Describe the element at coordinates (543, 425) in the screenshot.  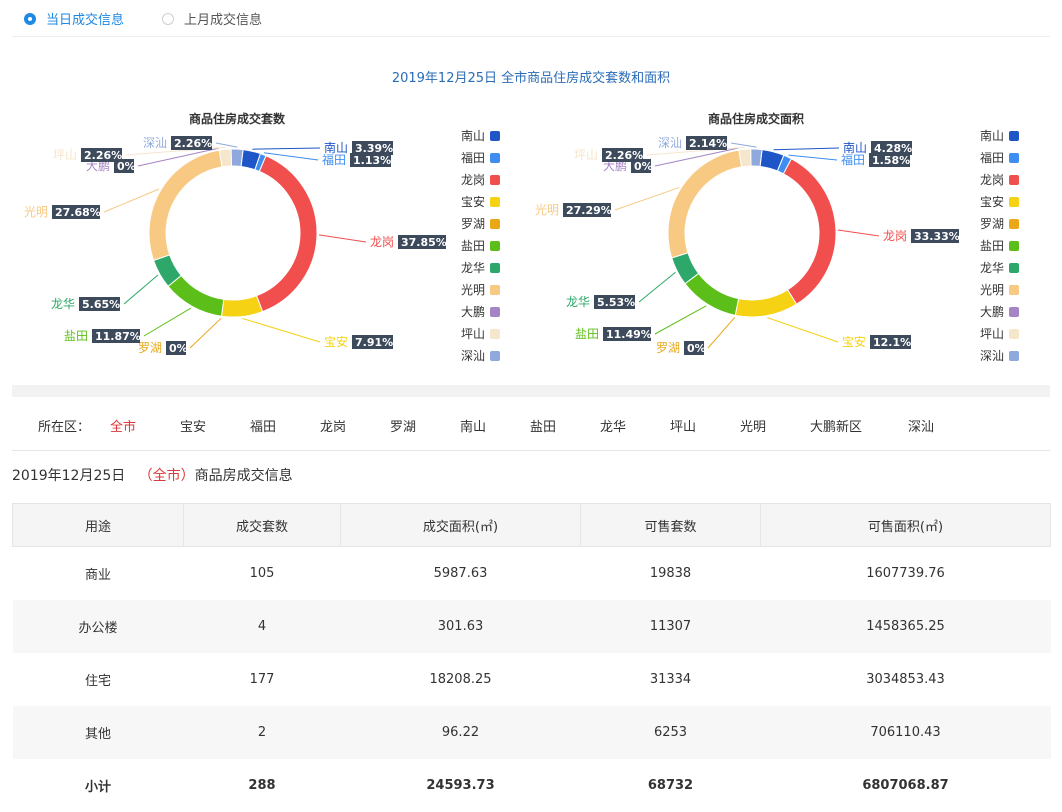
I see `district-yantian: 盐田` at that location.